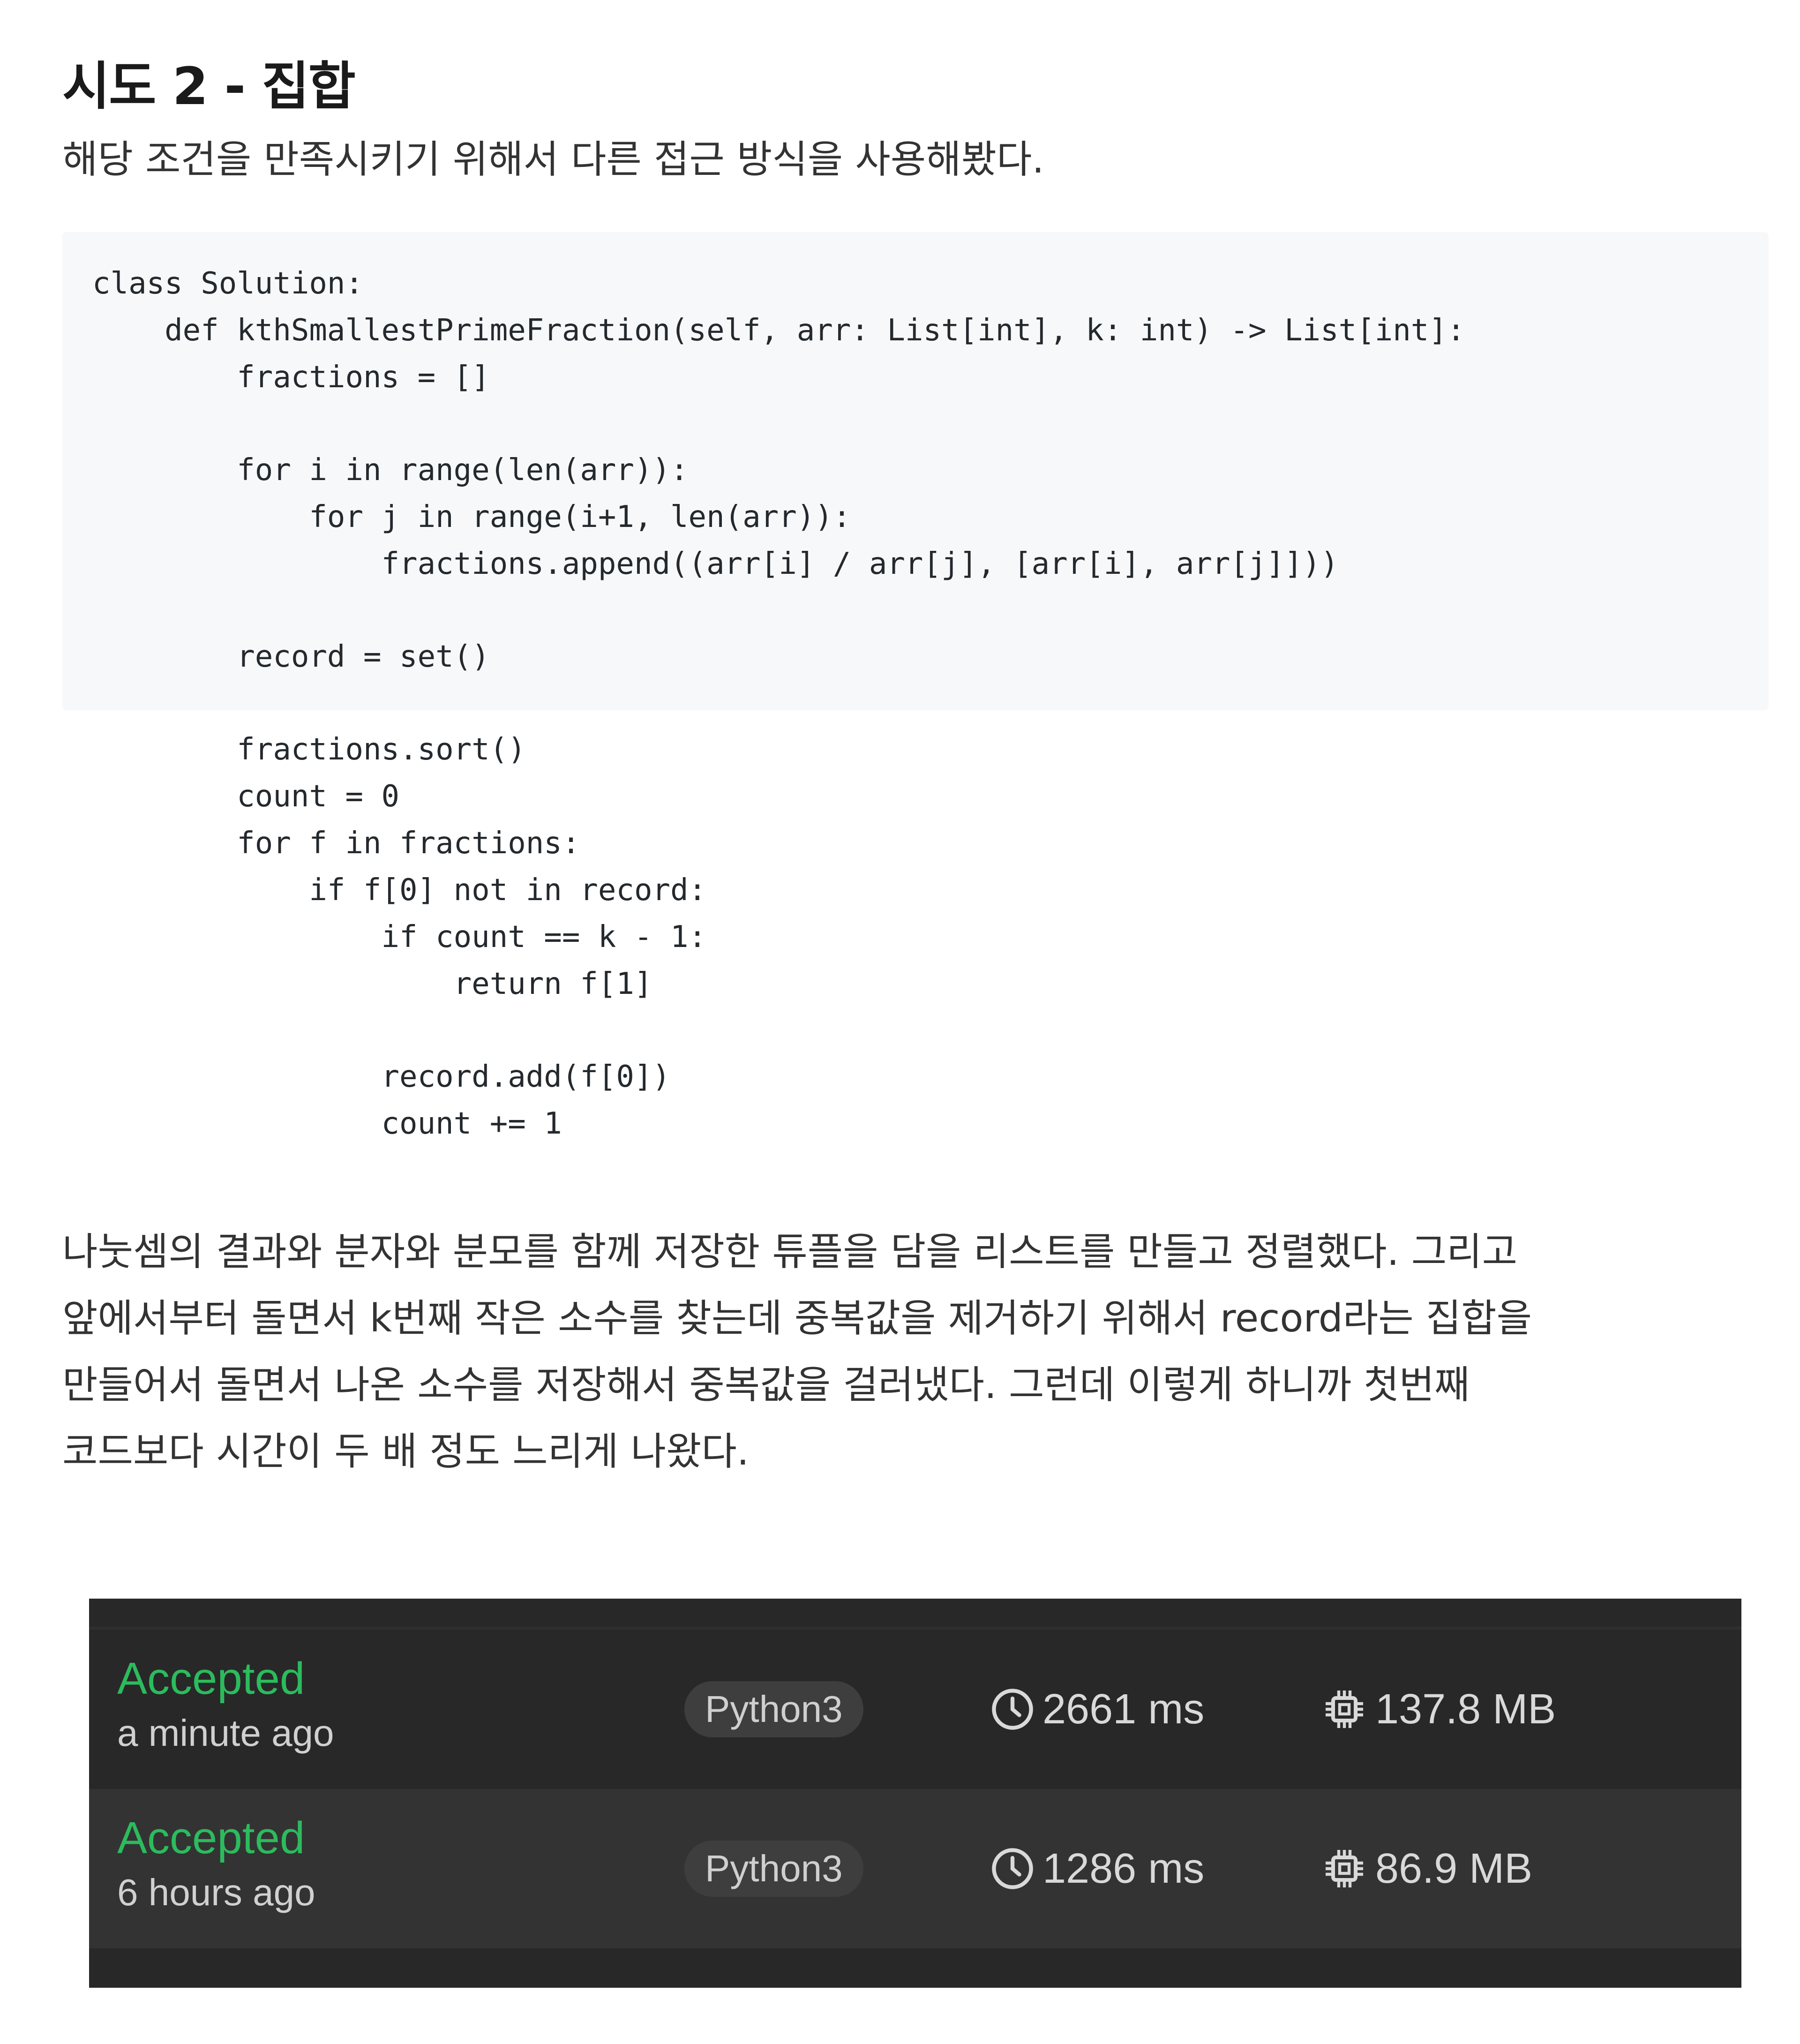 The width and height of the screenshot is (1800, 2044). What do you see at coordinates (390, 471) in the screenshot?
I see `code-line: for i in range(len(arr)):` at bounding box center [390, 471].